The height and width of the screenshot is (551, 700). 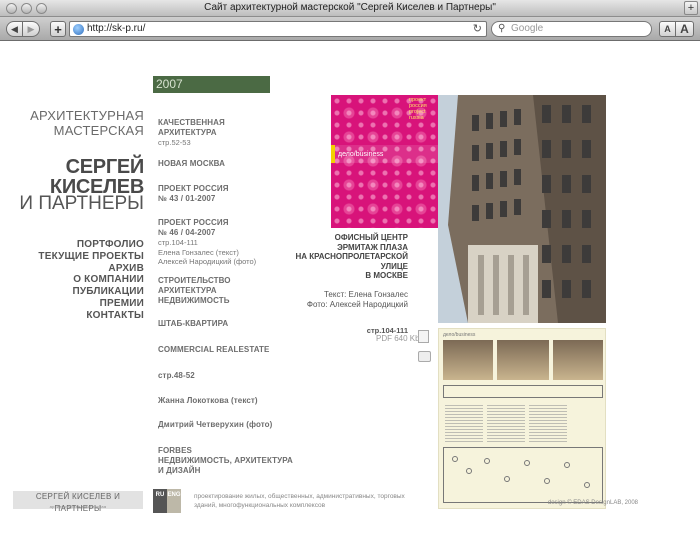 I want to click on issue-item: Дмитрий Четверухин (фото), so click(x=215, y=425).